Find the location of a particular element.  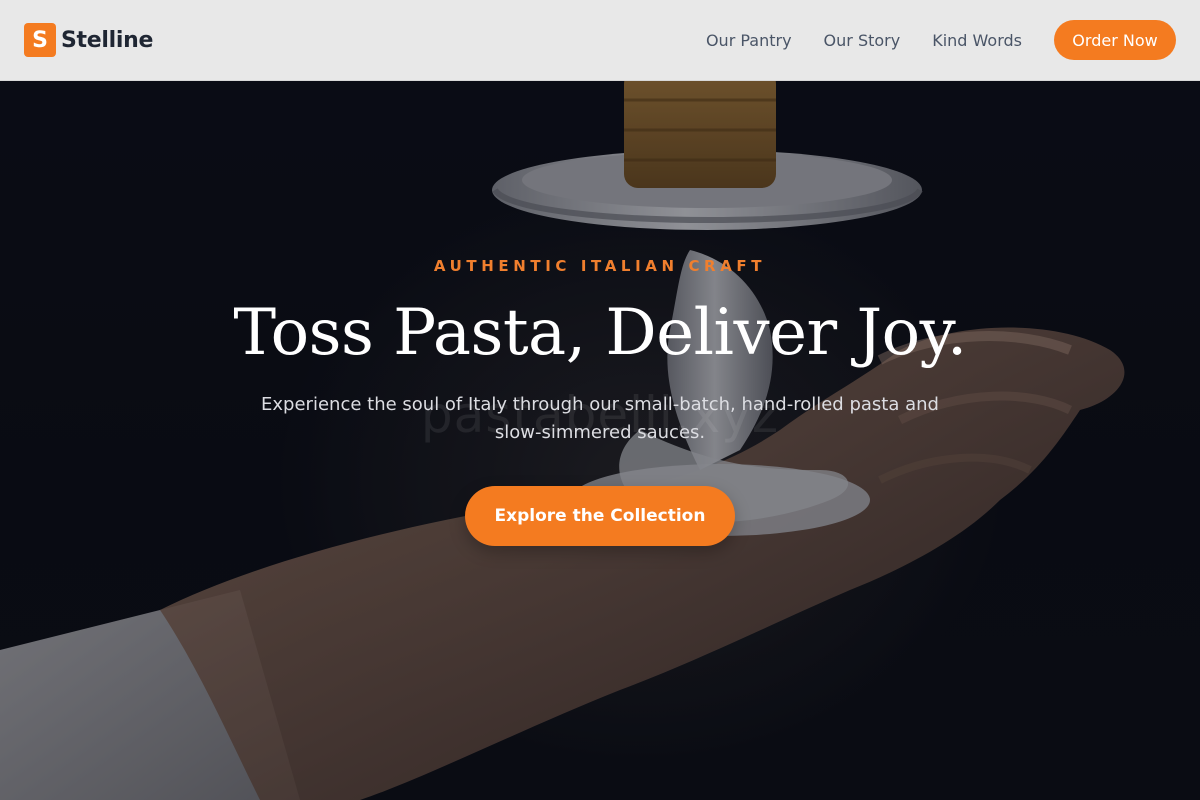

hero-eyebrow: AUTHENTIC ITALIAN CRAFT is located at coordinates (600, 266).